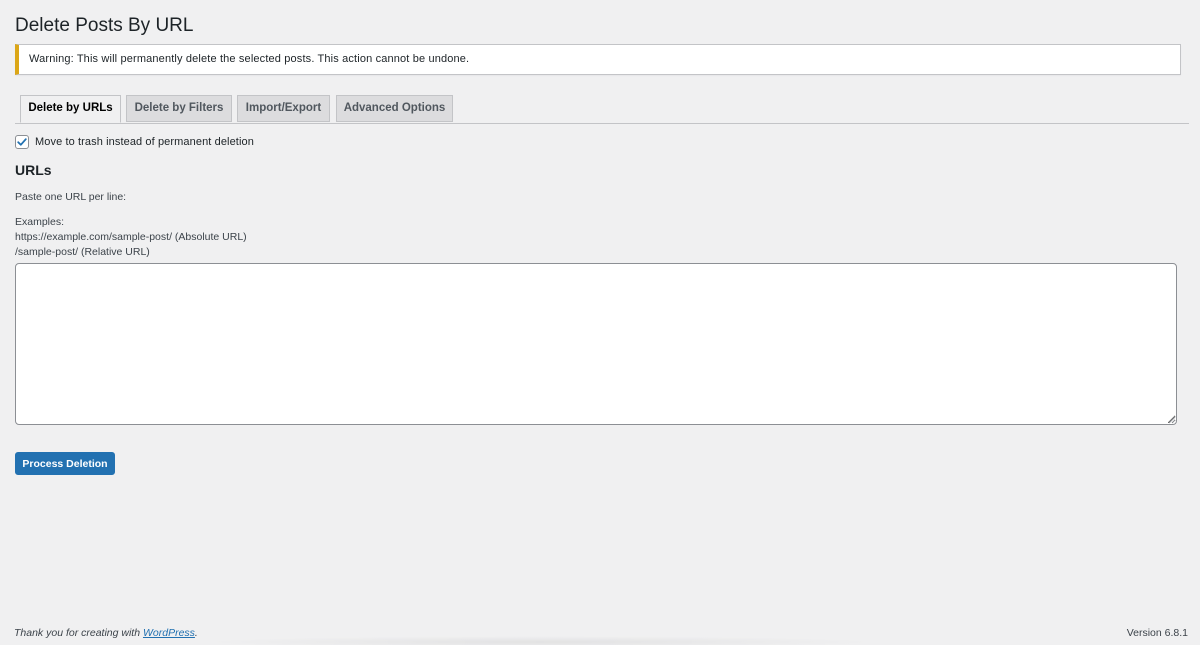 This screenshot has width=1200, height=645. I want to click on checkmark-icon, so click(22, 142).